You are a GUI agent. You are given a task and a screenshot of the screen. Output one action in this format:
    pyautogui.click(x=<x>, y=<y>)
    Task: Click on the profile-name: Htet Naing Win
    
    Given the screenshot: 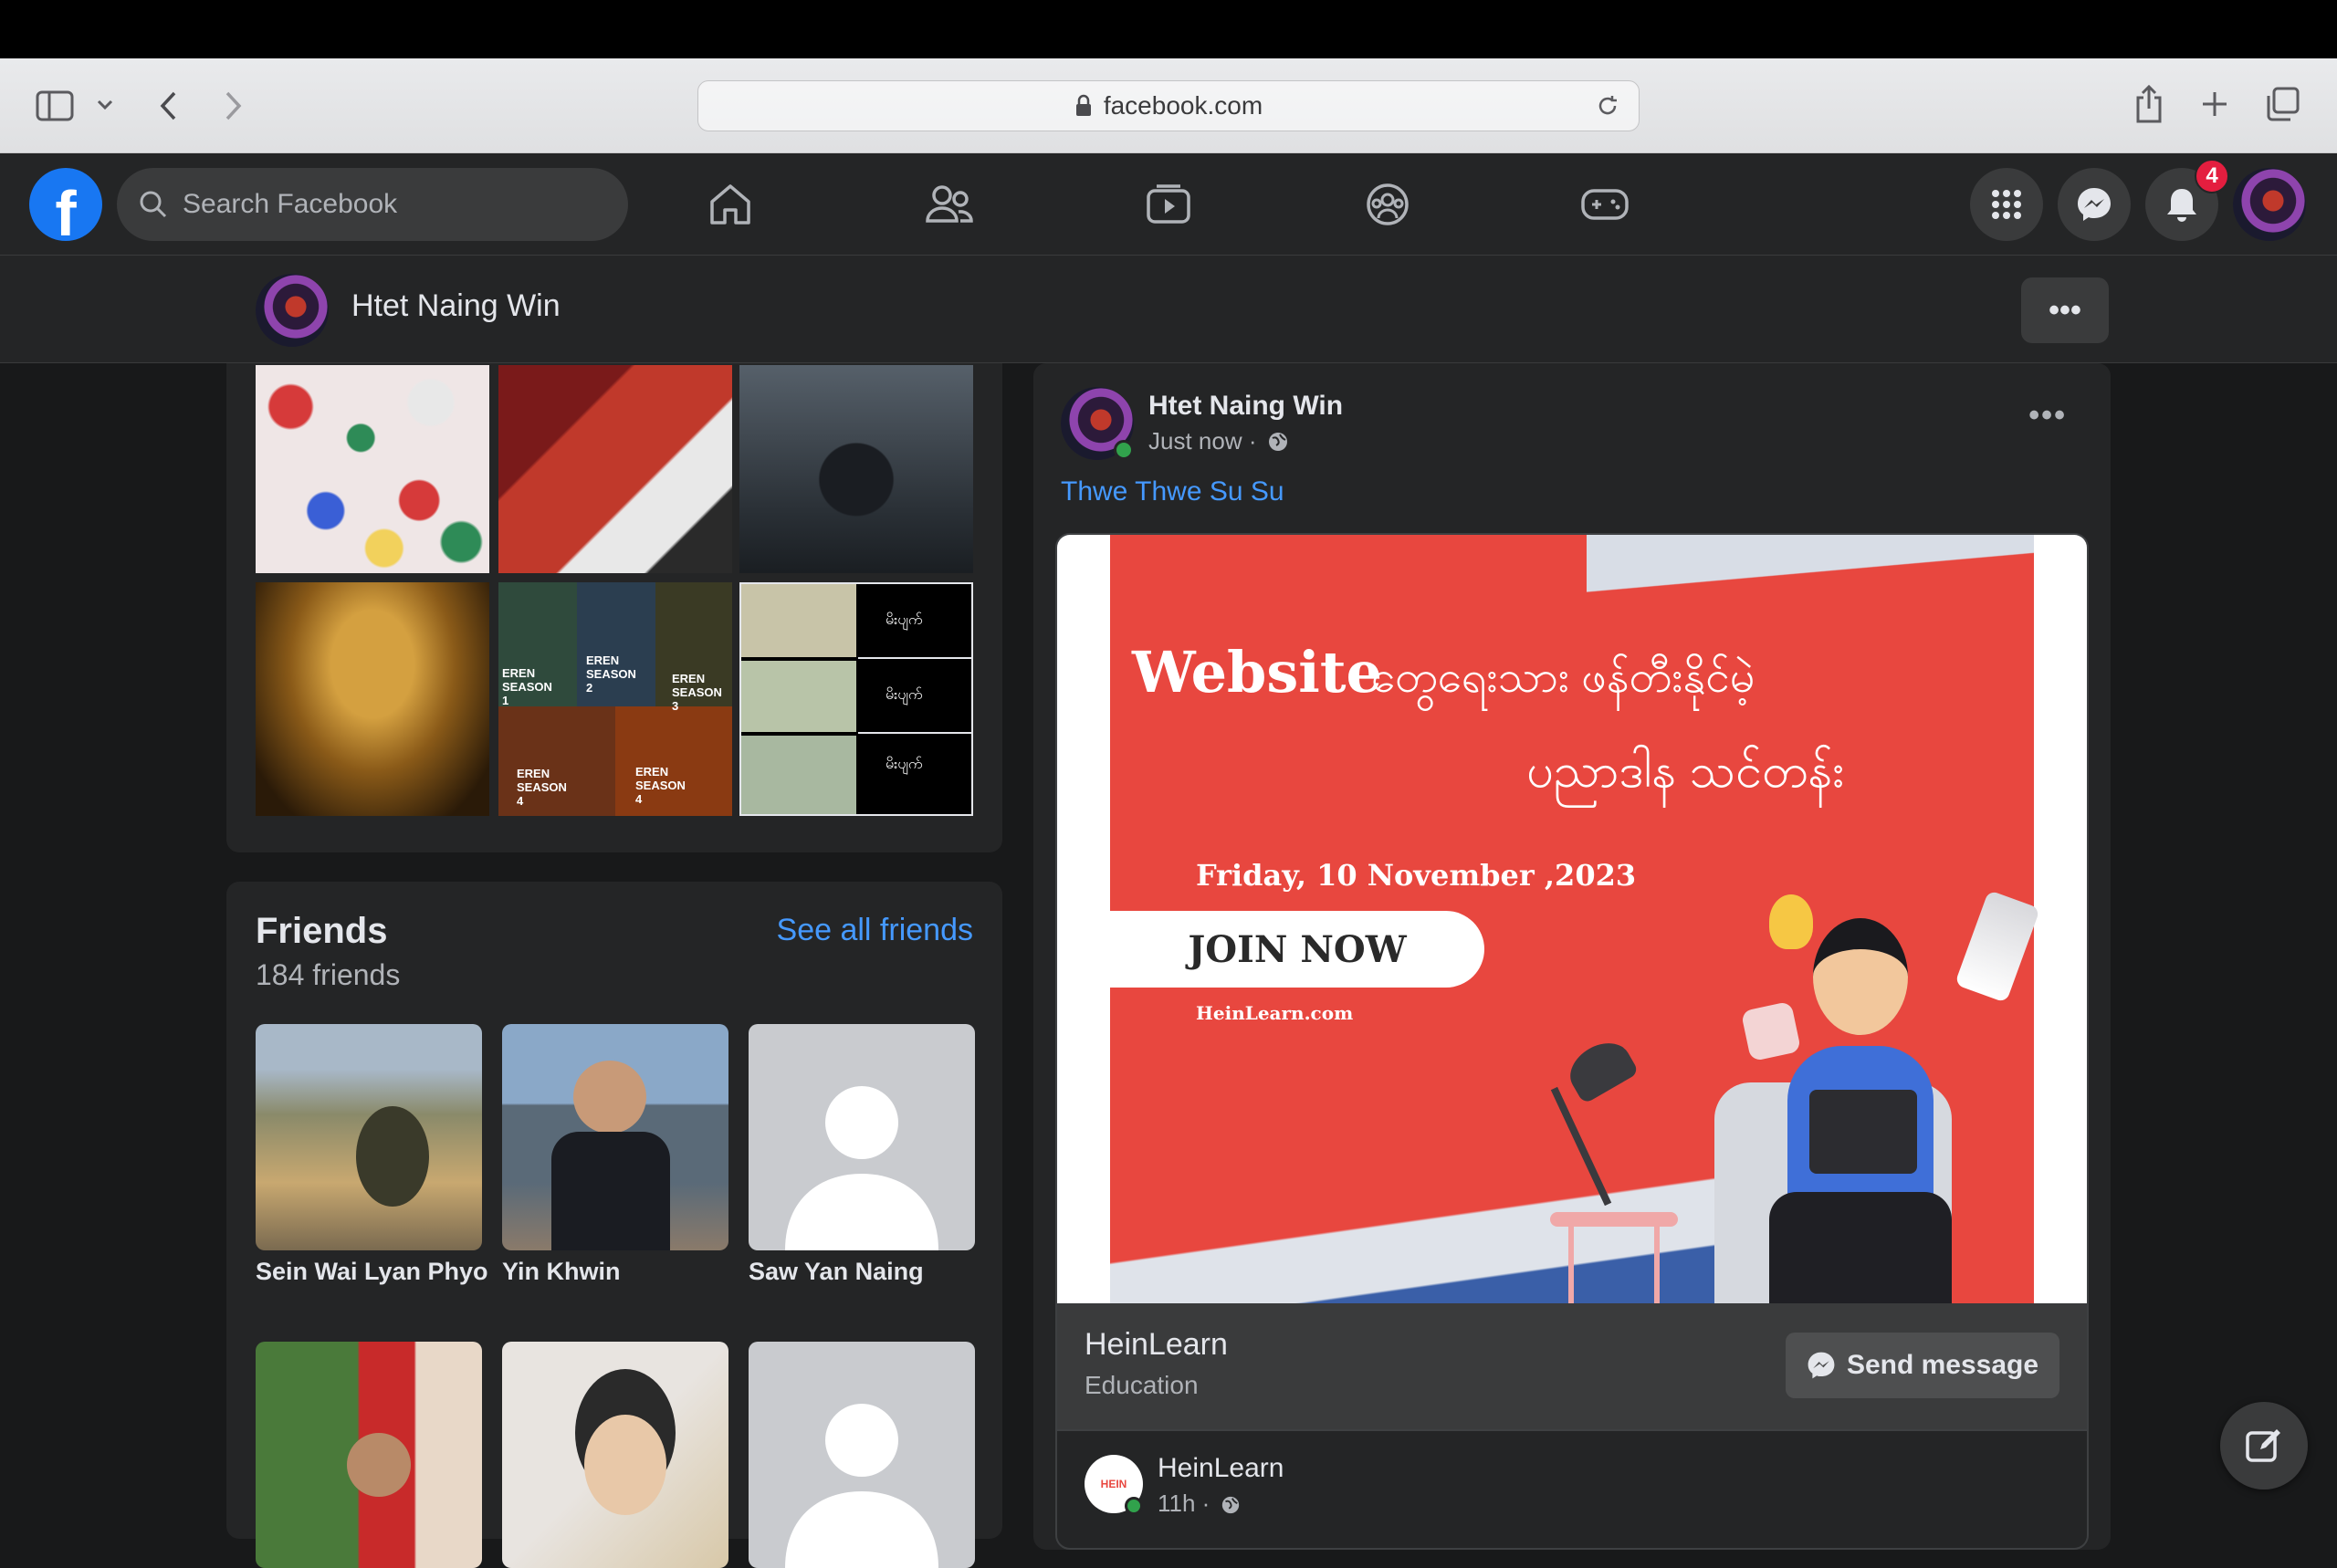 What is the action you would take?
    pyautogui.click(x=456, y=306)
    